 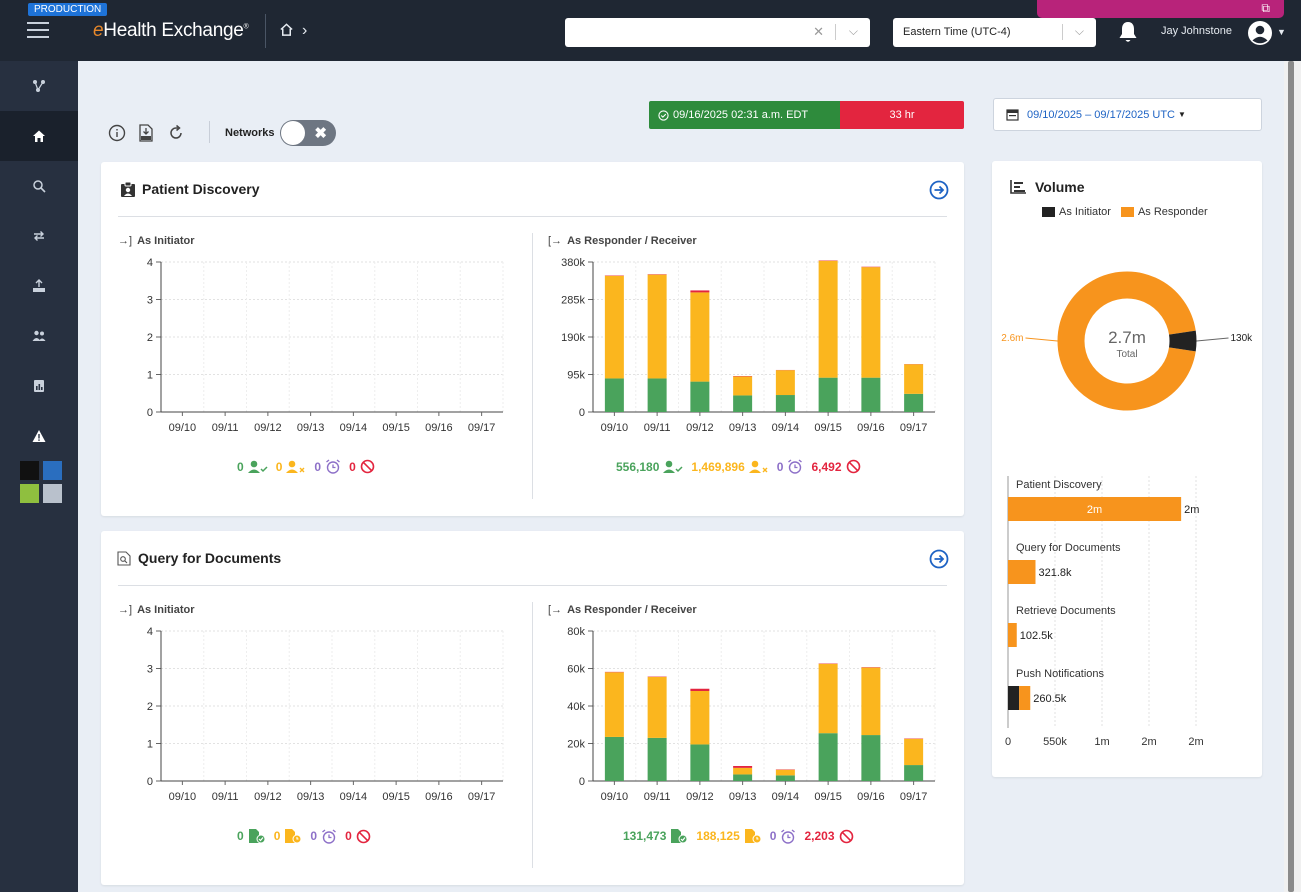 I want to click on timezone-select: Eastern Time (UTC-4) ⌵, so click(x=994, y=32).